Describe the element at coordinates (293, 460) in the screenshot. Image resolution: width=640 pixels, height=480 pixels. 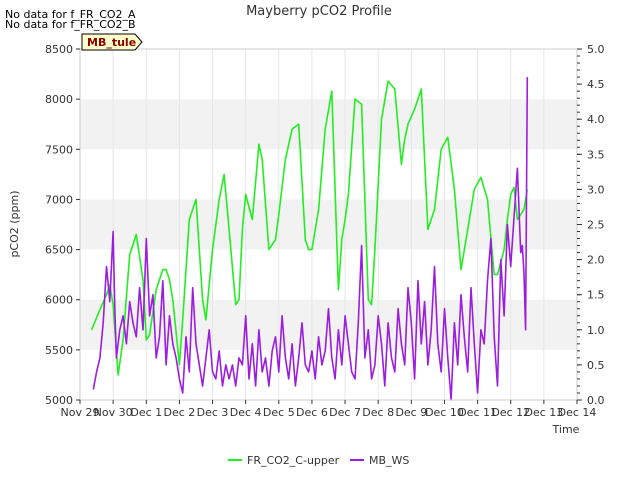
I see `legend-label: FR_CO2_C-upper` at that location.